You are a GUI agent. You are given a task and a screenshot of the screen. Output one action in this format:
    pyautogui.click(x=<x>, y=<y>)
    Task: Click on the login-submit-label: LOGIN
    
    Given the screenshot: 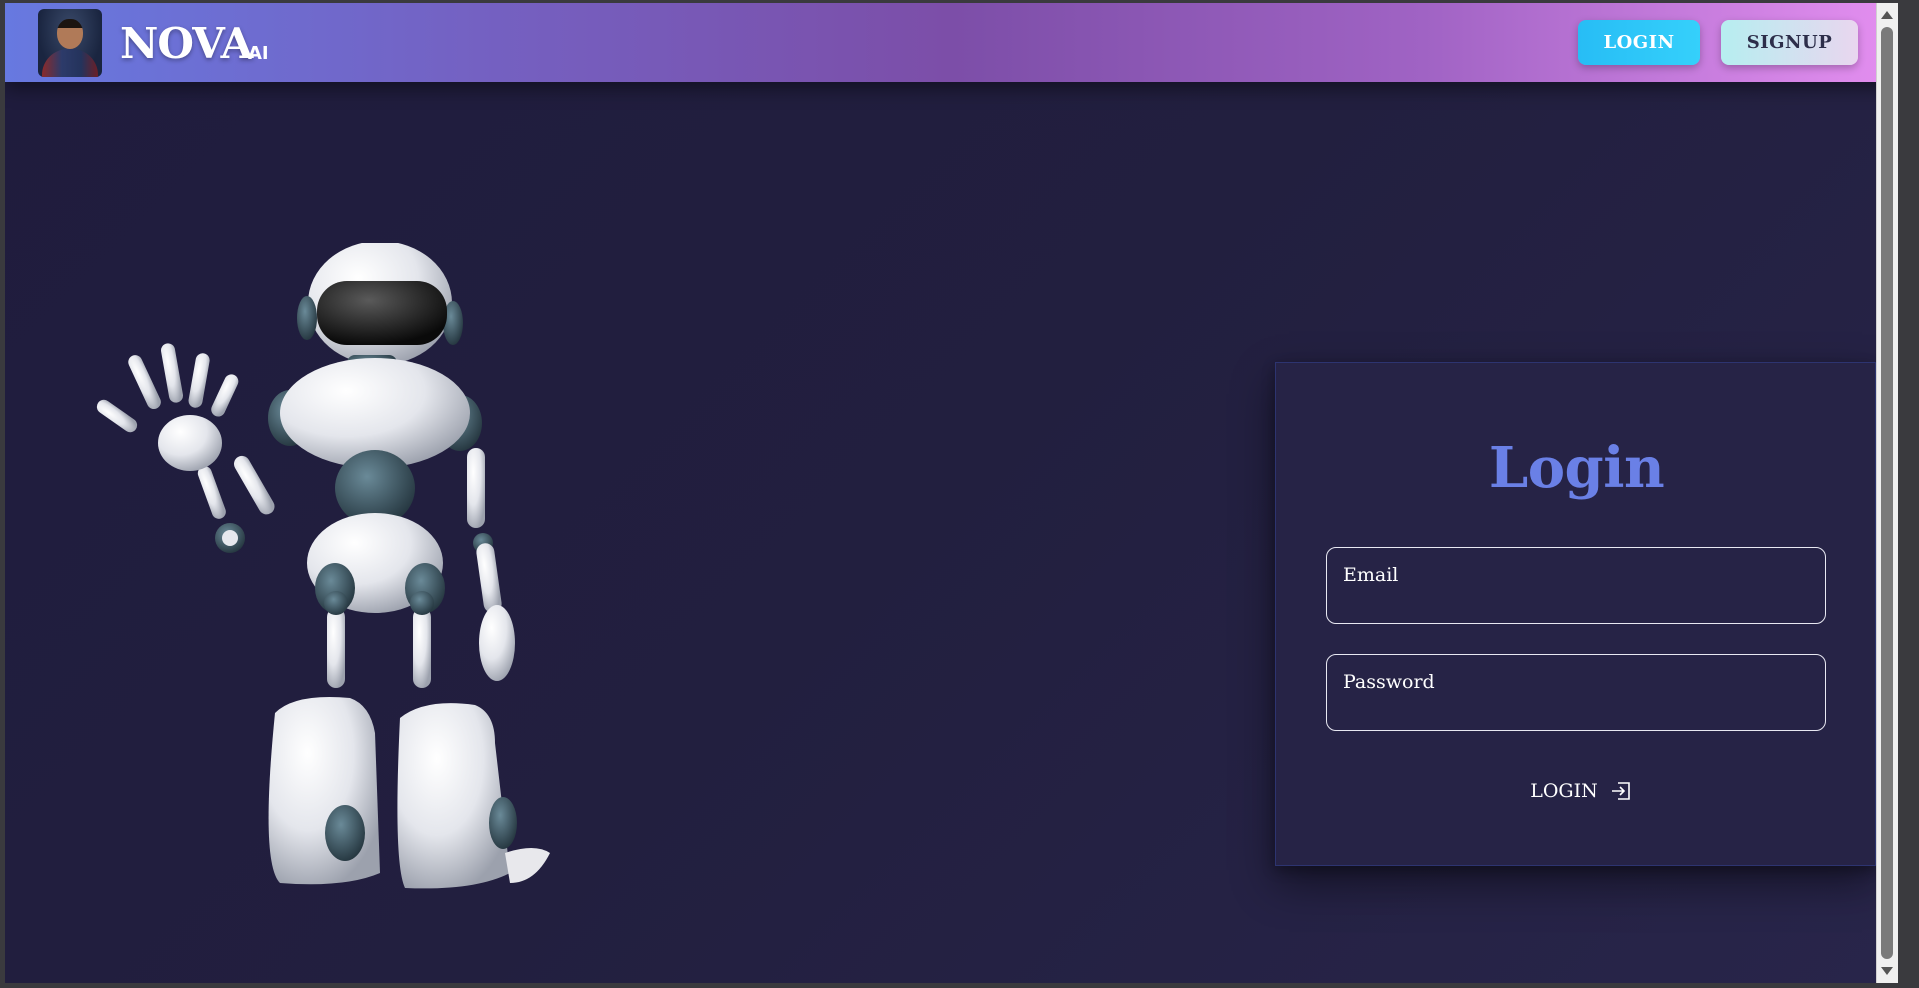 What is the action you would take?
    pyautogui.click(x=1564, y=791)
    